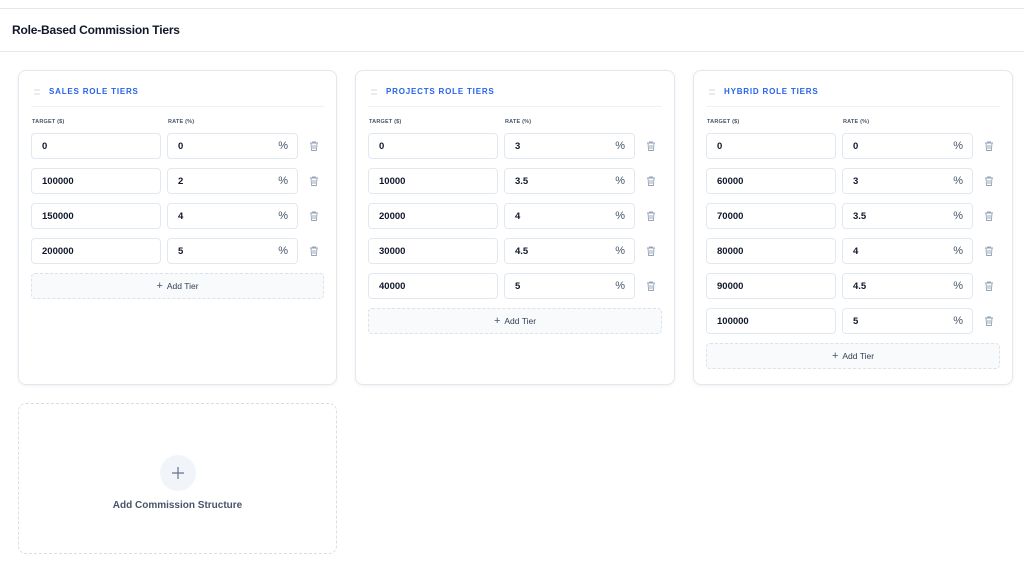 This screenshot has height=562, width=1024. What do you see at coordinates (771, 216) in the screenshot?
I see `target-input: 70000` at bounding box center [771, 216].